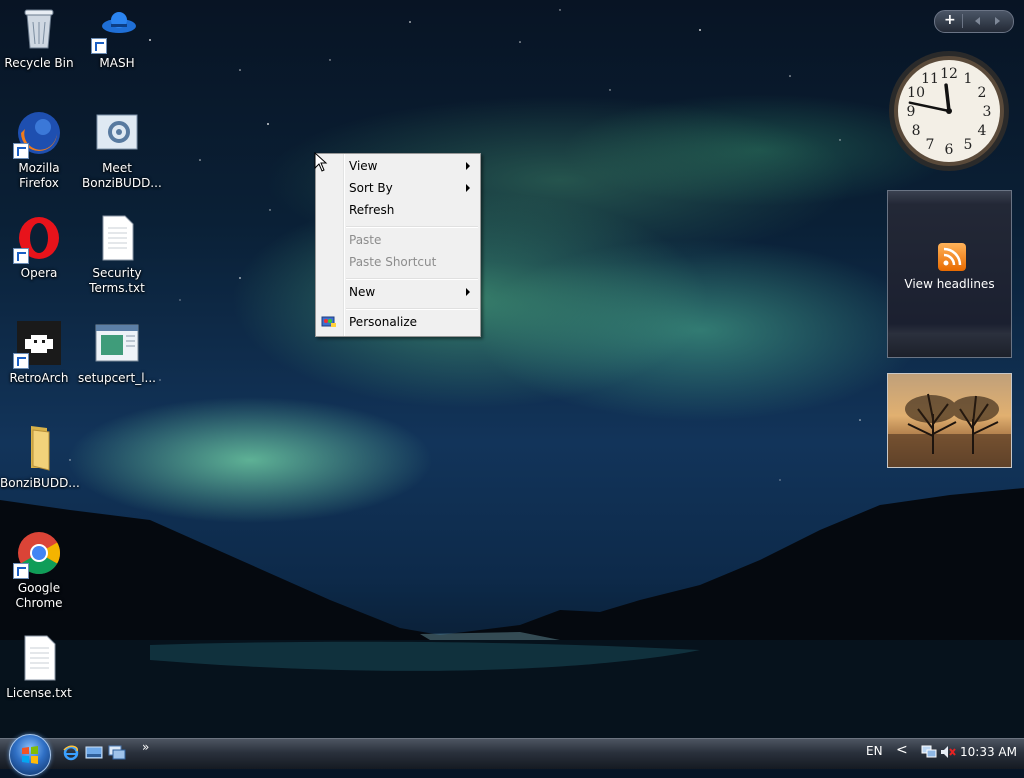 This screenshot has height=778, width=1024. What do you see at coordinates (981, 131) in the screenshot?
I see `clock-numeral: 4` at bounding box center [981, 131].